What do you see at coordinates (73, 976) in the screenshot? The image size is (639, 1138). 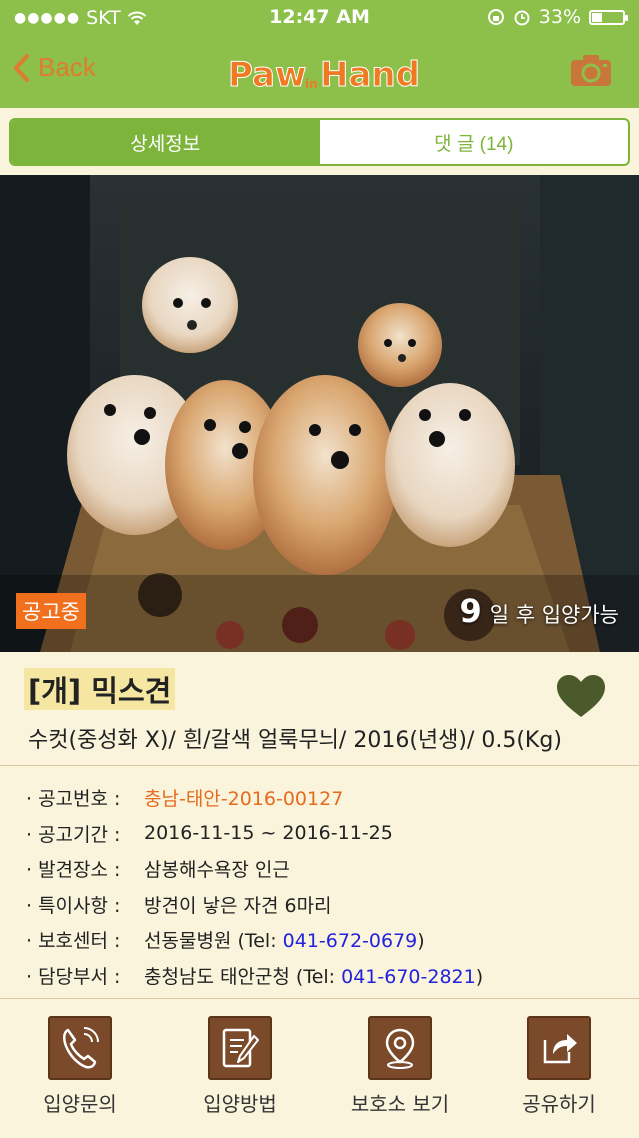 I see `info-label: · 담당부서 :` at bounding box center [73, 976].